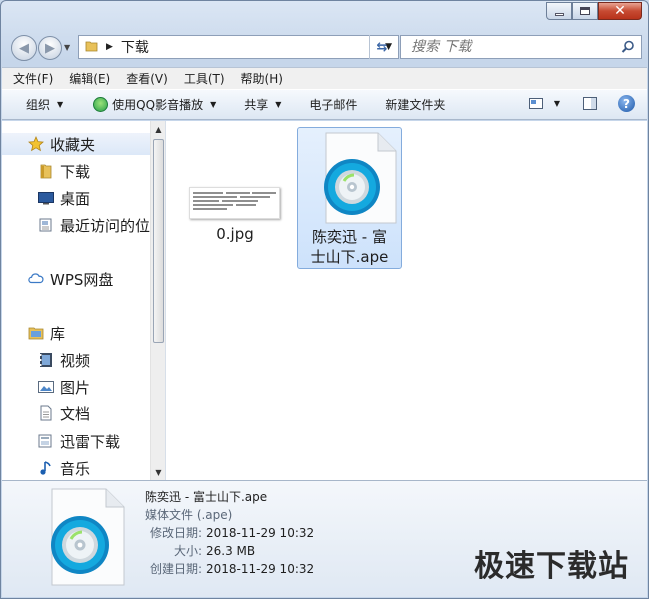 This screenshot has width=649, height=599. I want to click on recent-places-icon, so click(46, 225).